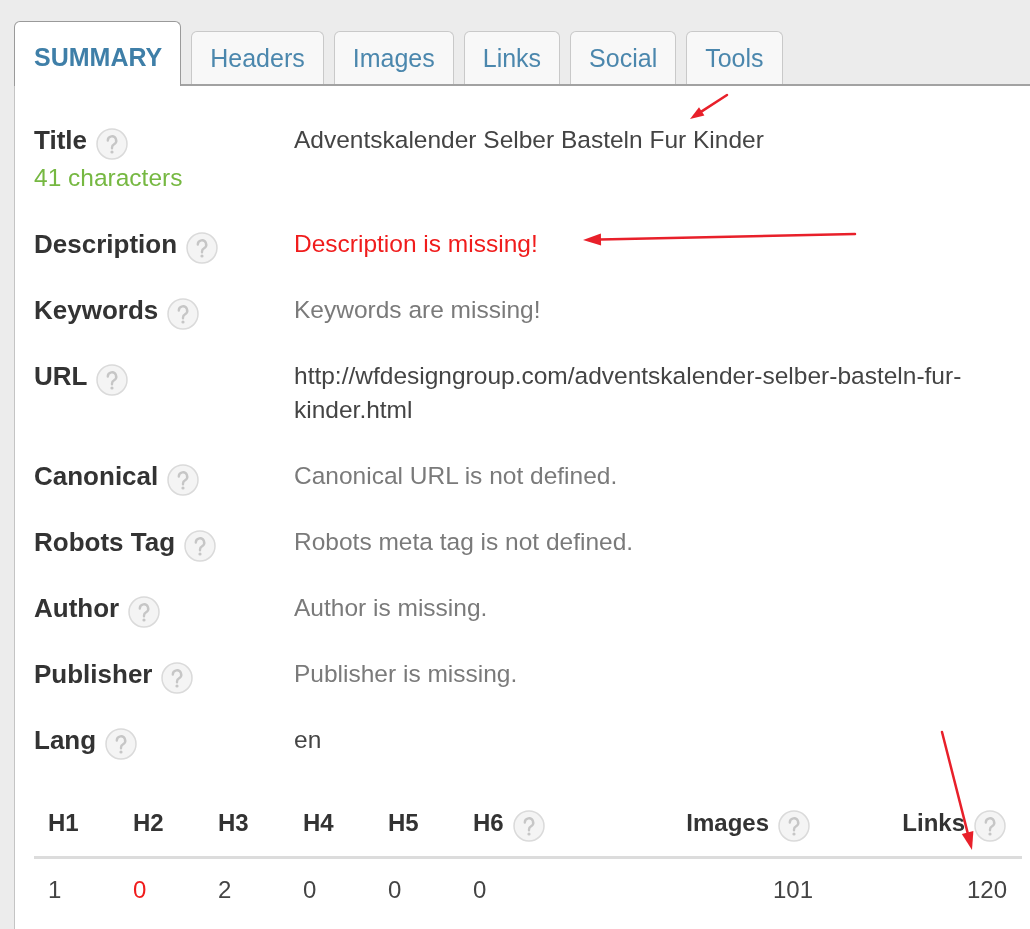  What do you see at coordinates (96, 476) in the screenshot?
I see `field-label: Canonical` at bounding box center [96, 476].